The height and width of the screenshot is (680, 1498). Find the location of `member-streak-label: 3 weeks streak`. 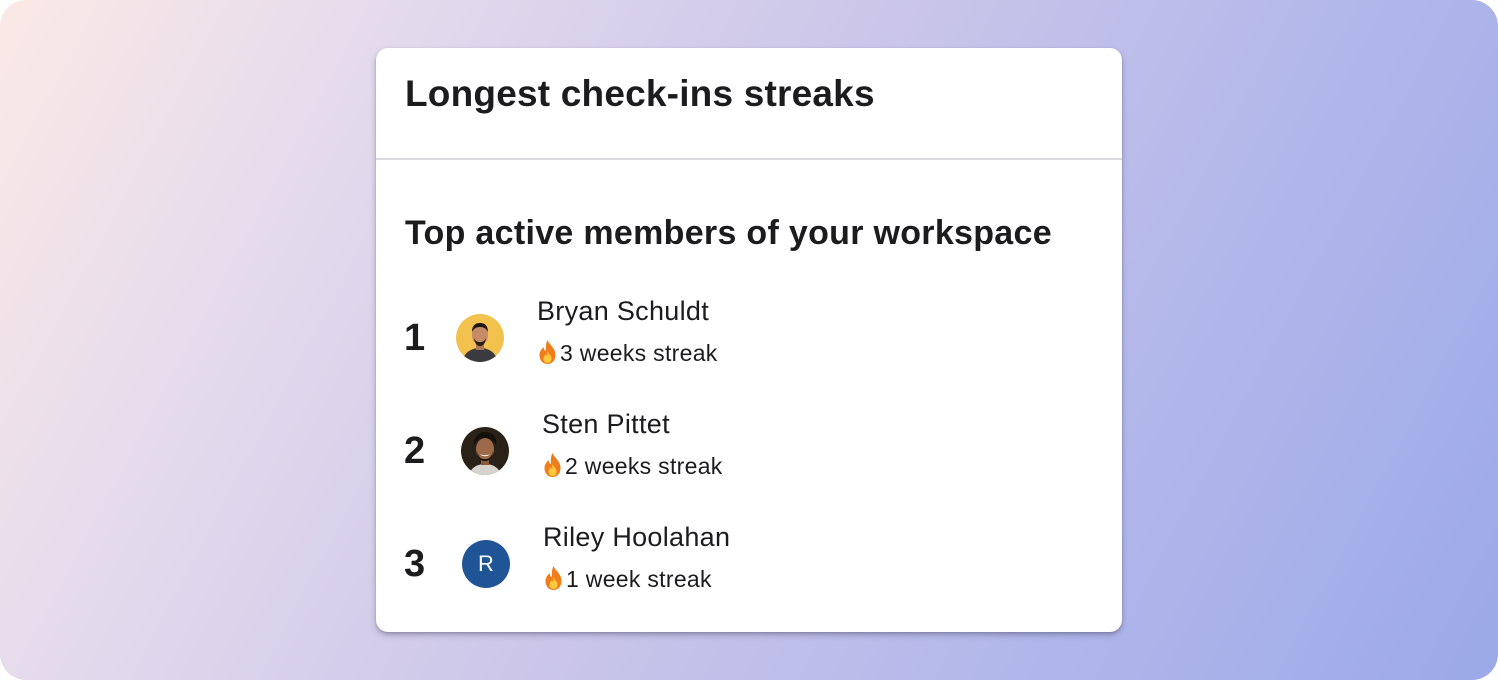

member-streak-label: 3 weeks streak is located at coordinates (639, 353).